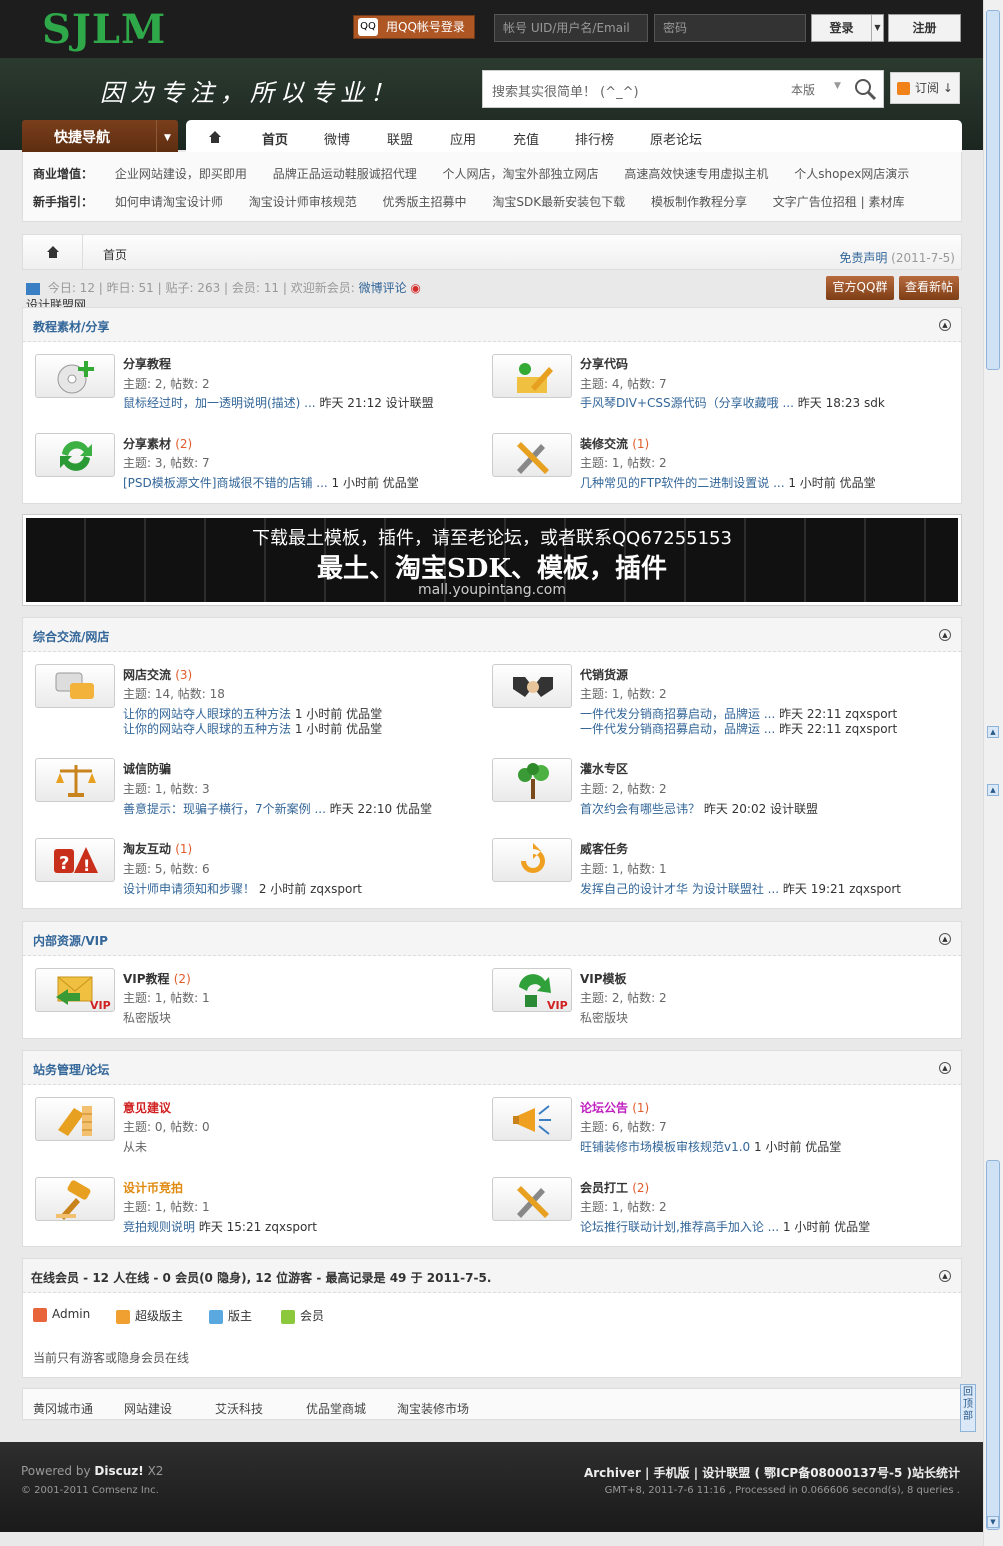 This screenshot has width=1003, height=1546. What do you see at coordinates (157, 674) in the screenshot?
I see `forum-name: 网店交流 (3)` at bounding box center [157, 674].